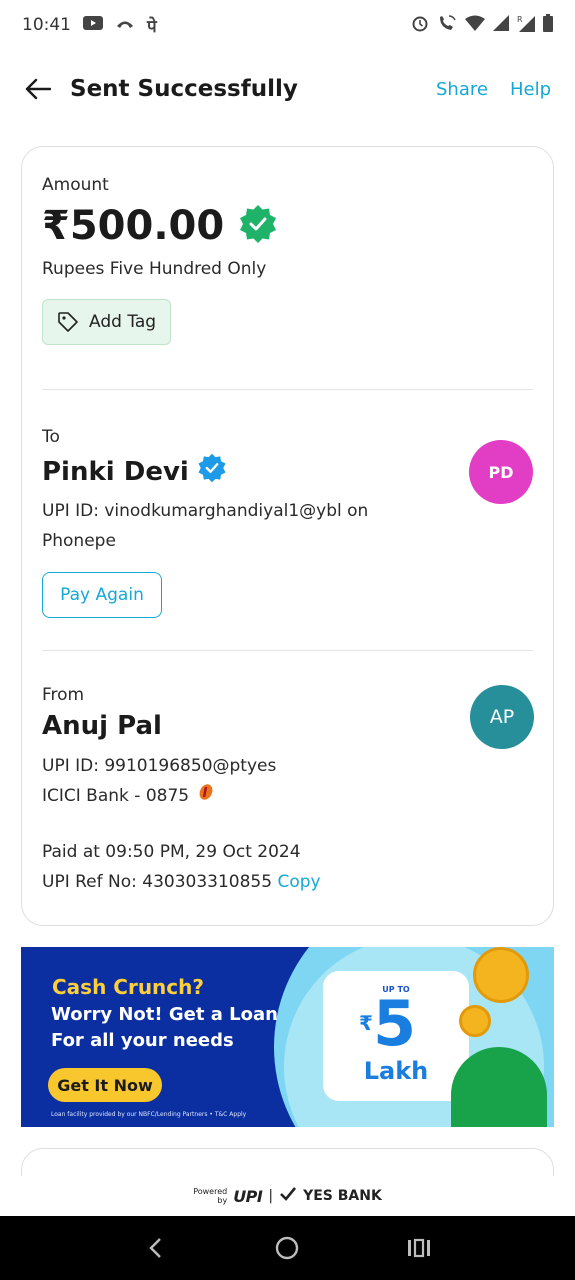 The width and height of the screenshot is (575, 1280). I want to click on banner-title: Cash Crunch?, so click(128, 987).